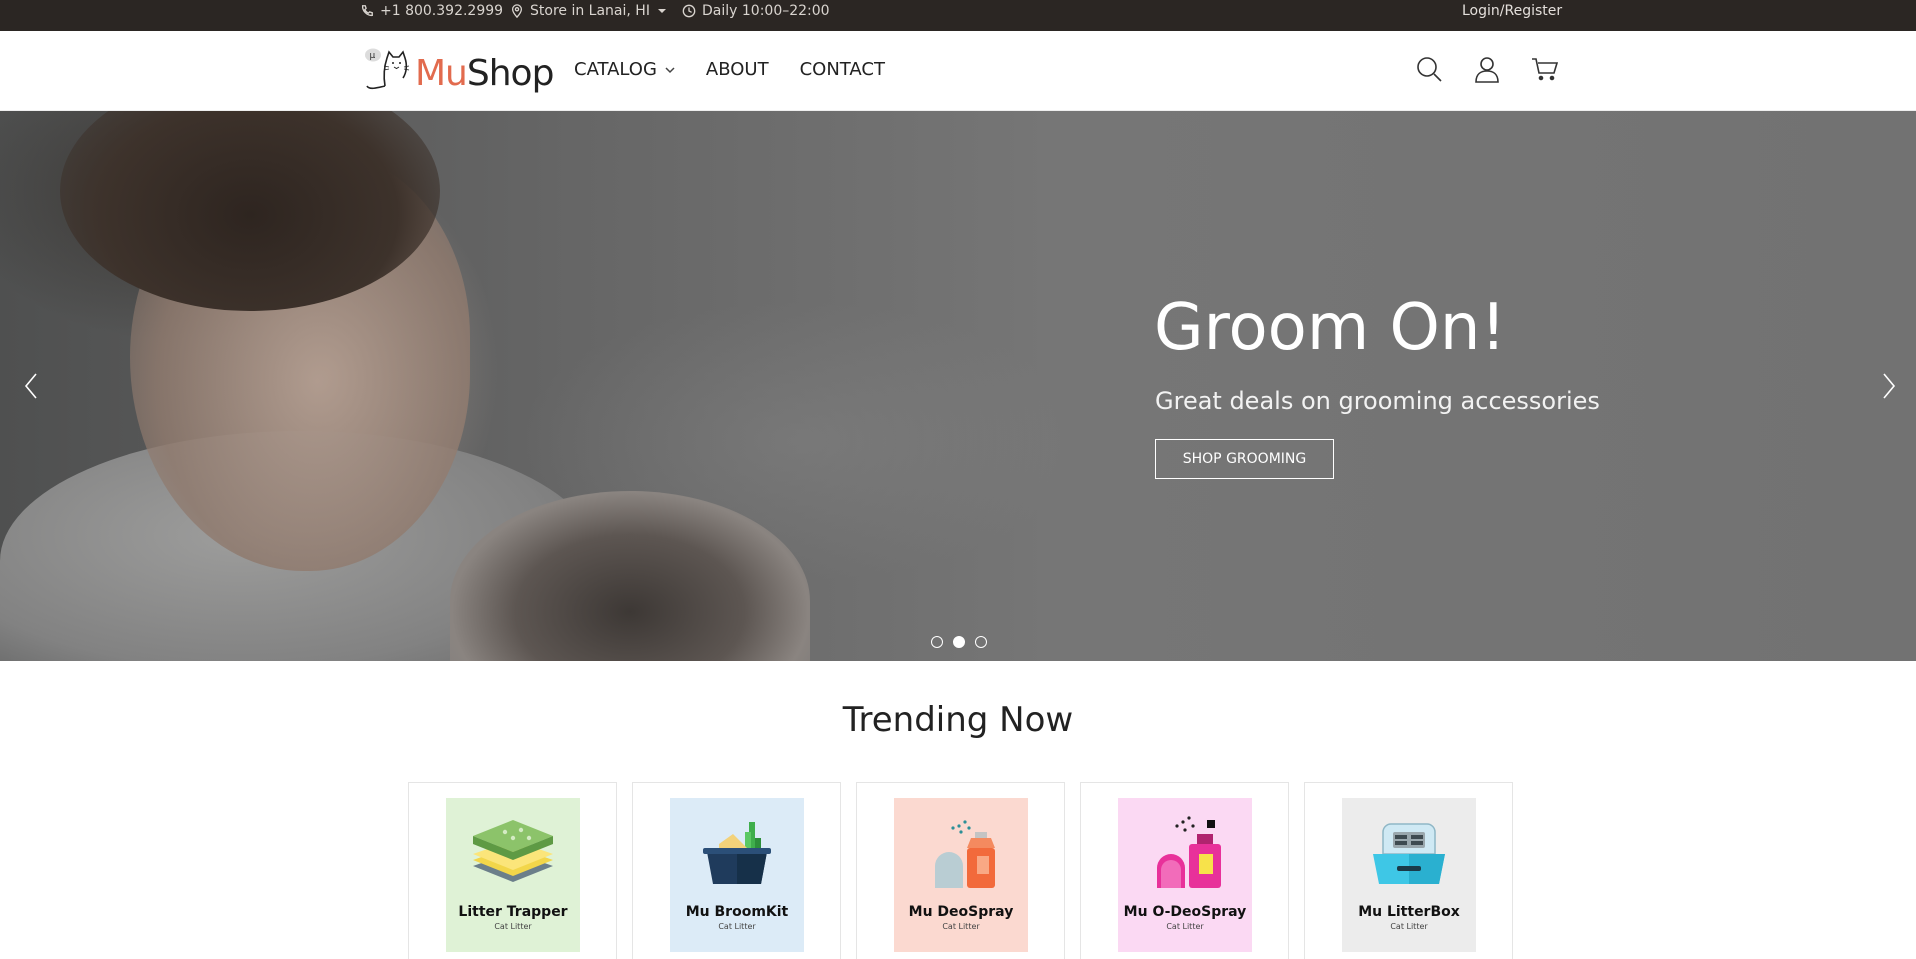 This screenshot has height=959, width=1916. I want to click on hours-info: Daily 10:00–22:00, so click(756, 11).